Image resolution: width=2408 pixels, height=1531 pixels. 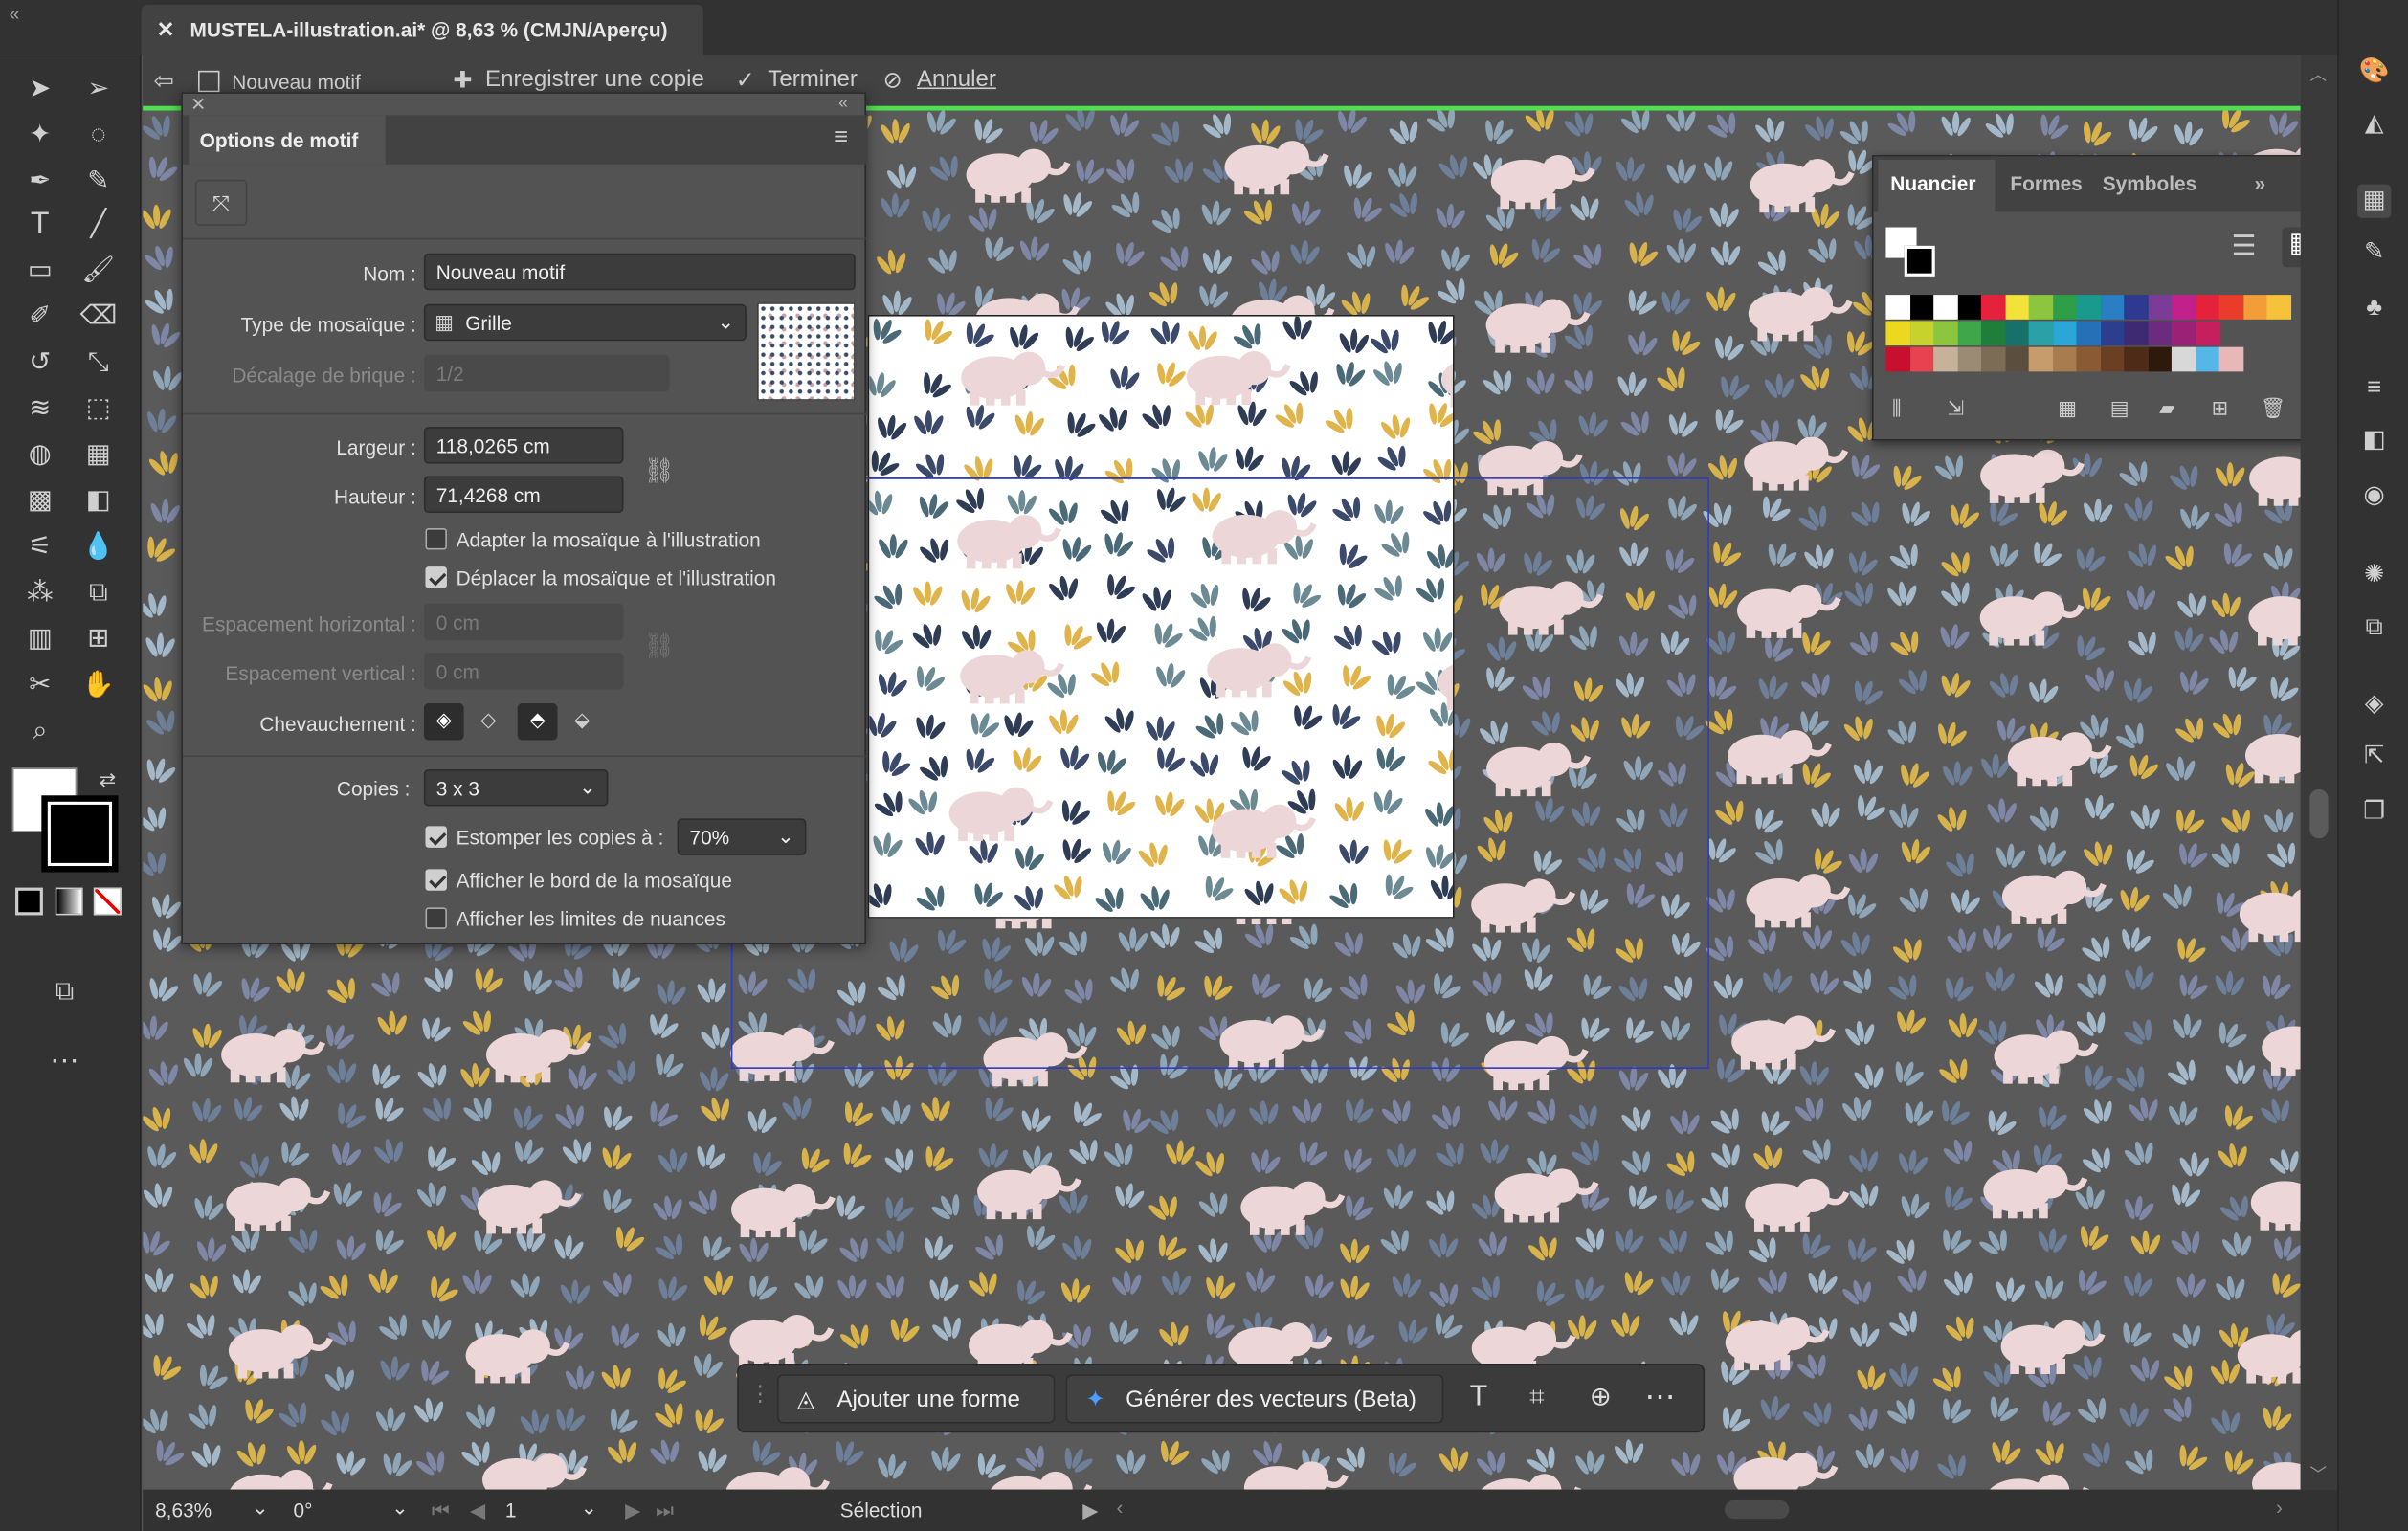 I want to click on pen-tool-icon: ✒, so click(x=39, y=182).